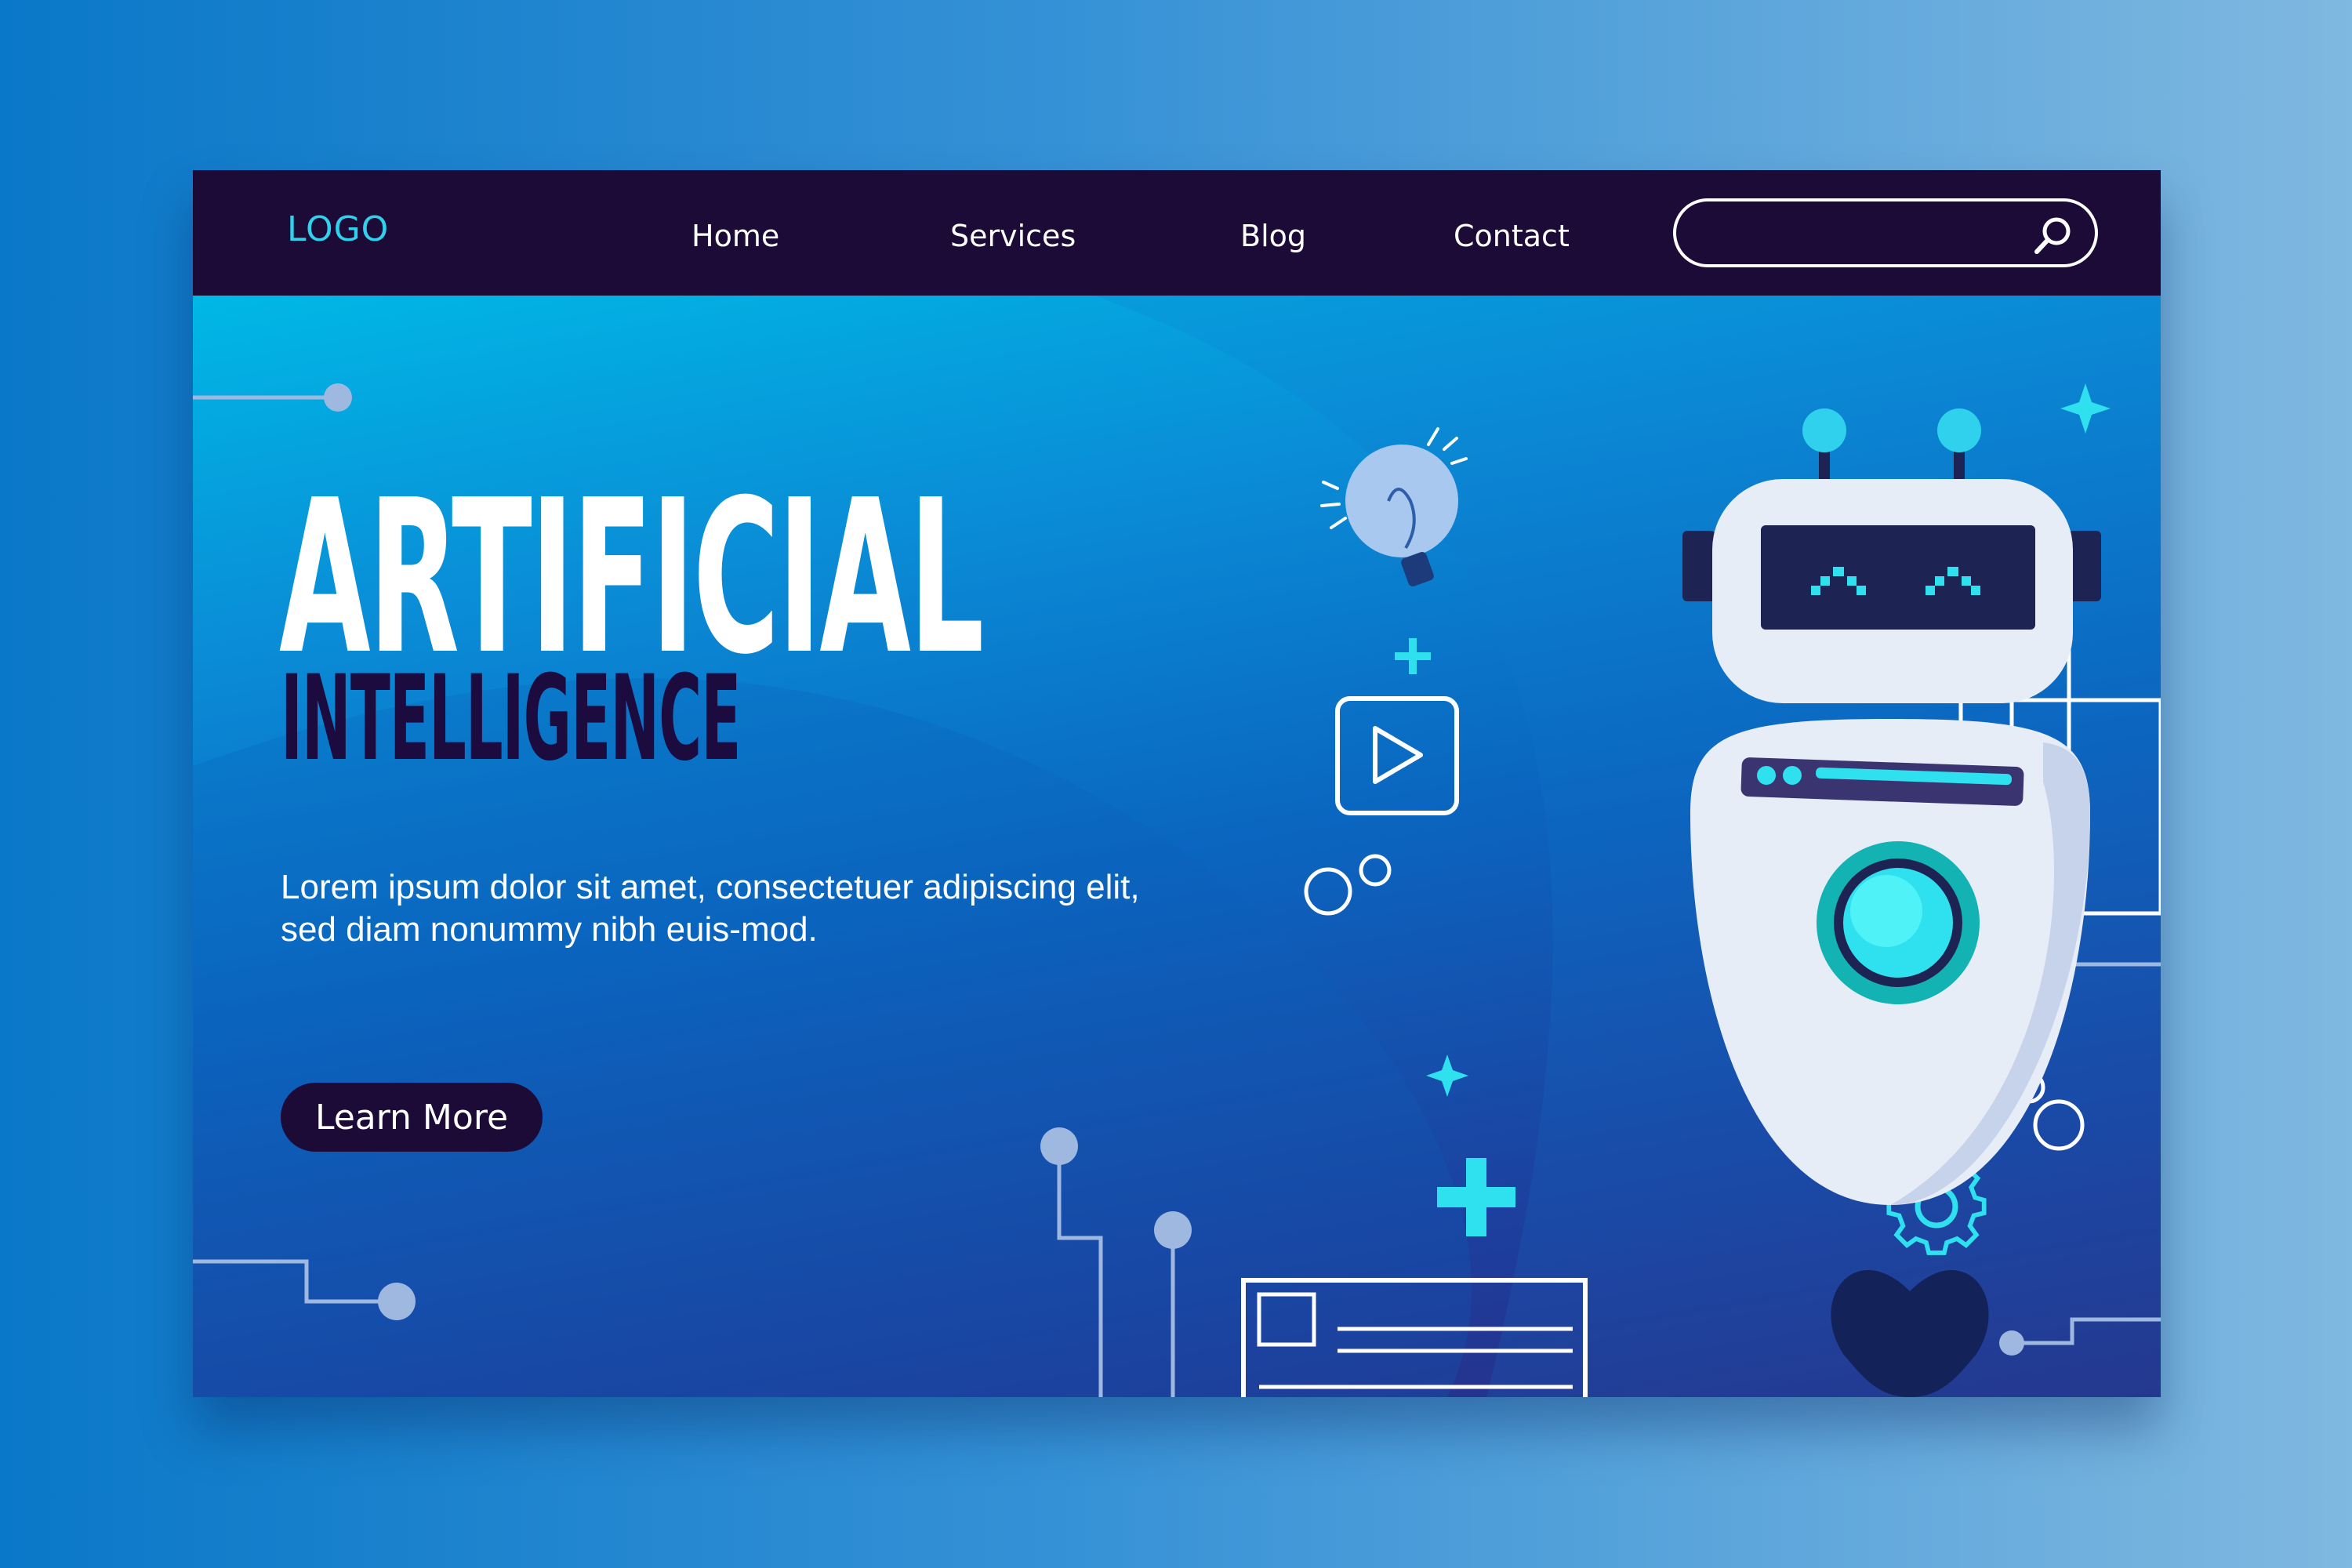 This screenshot has width=2352, height=1568. I want to click on search-input, so click(1866, 233).